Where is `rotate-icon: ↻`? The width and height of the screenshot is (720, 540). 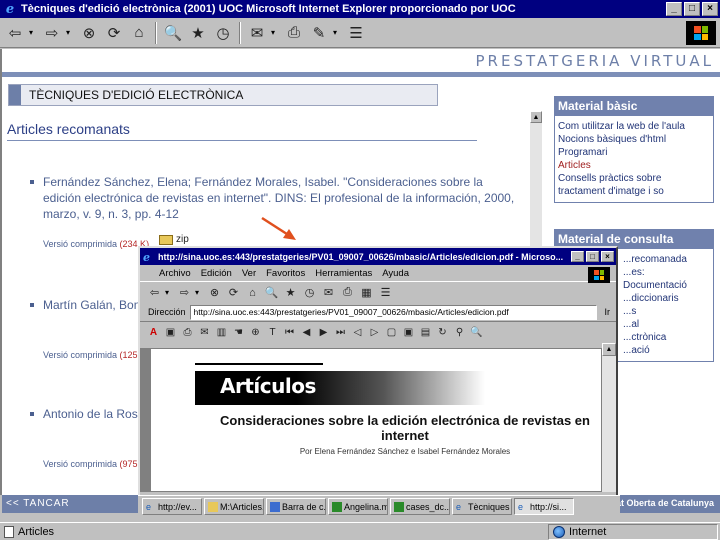 rotate-icon: ↻ is located at coordinates (442, 333).